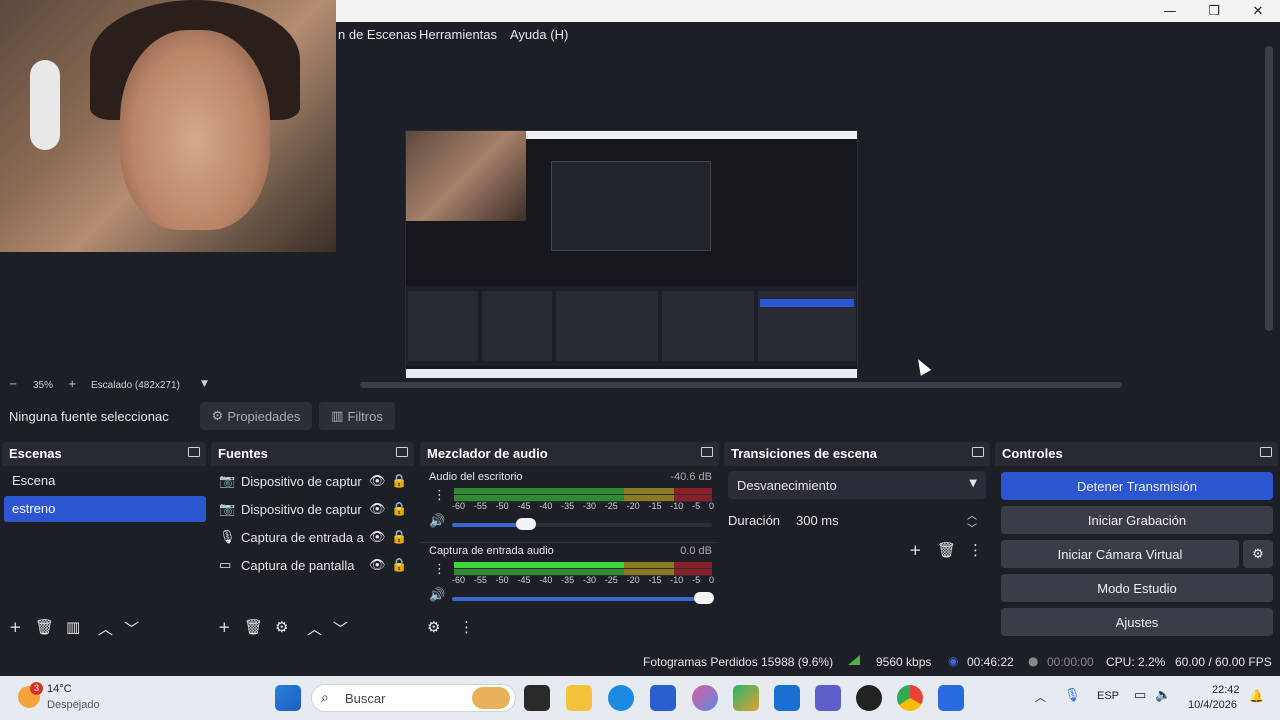 This screenshot has width=1280, height=720. What do you see at coordinates (288, 698) in the screenshot?
I see `windows-start-icon` at bounding box center [288, 698].